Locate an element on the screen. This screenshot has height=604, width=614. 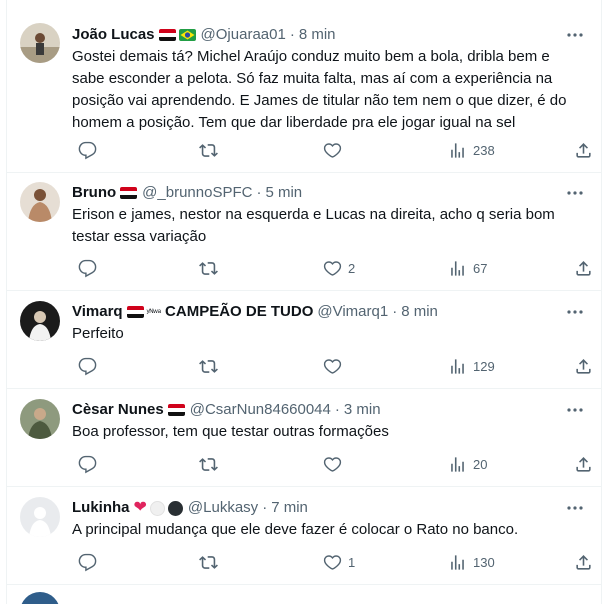
like-button: 2 is located at coordinates (339, 268).